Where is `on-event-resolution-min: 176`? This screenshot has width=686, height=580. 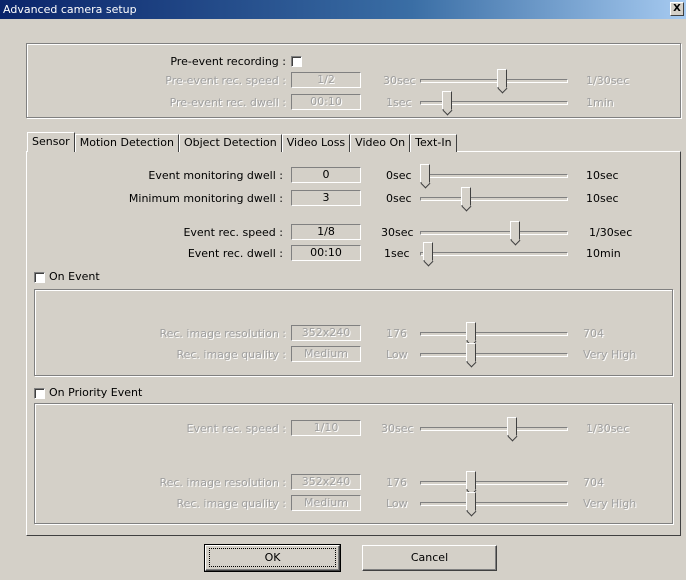 on-event-resolution-min: 176 is located at coordinates (396, 333).